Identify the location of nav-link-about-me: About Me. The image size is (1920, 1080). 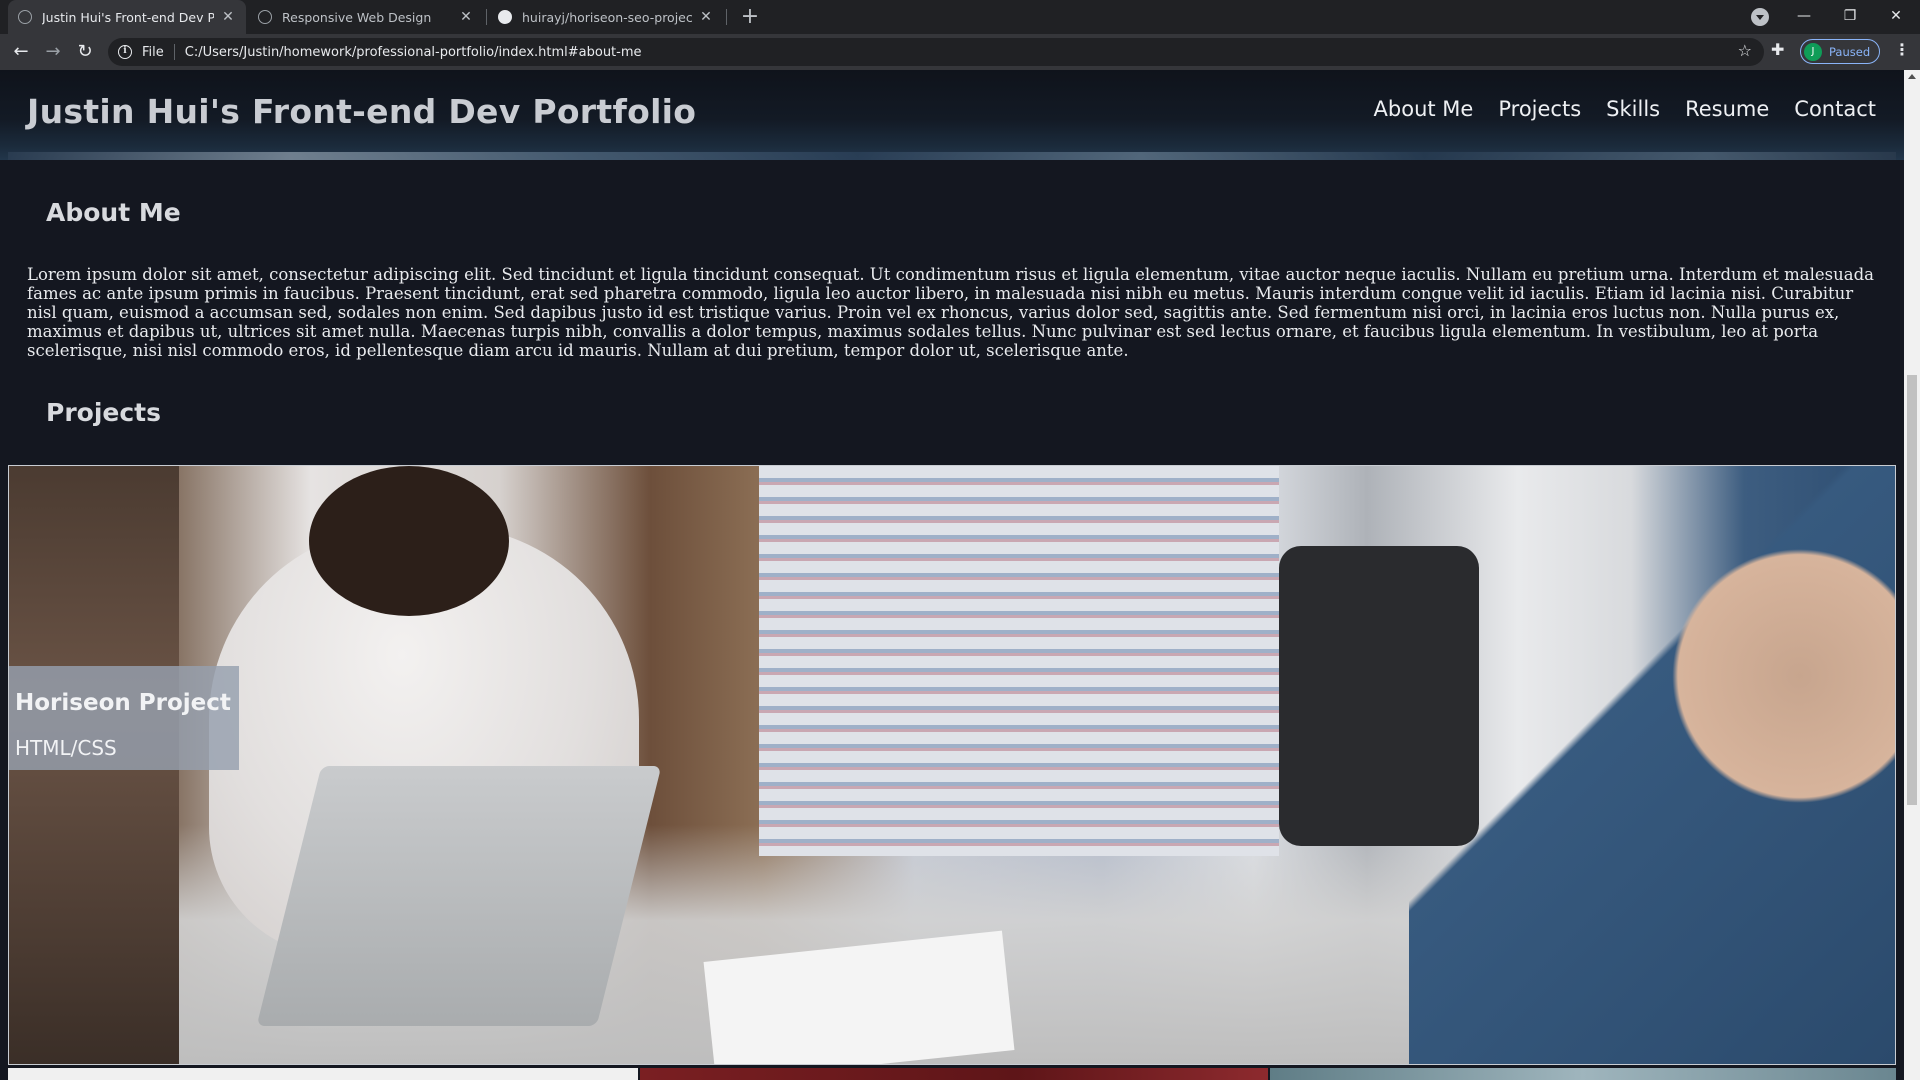
(1424, 109).